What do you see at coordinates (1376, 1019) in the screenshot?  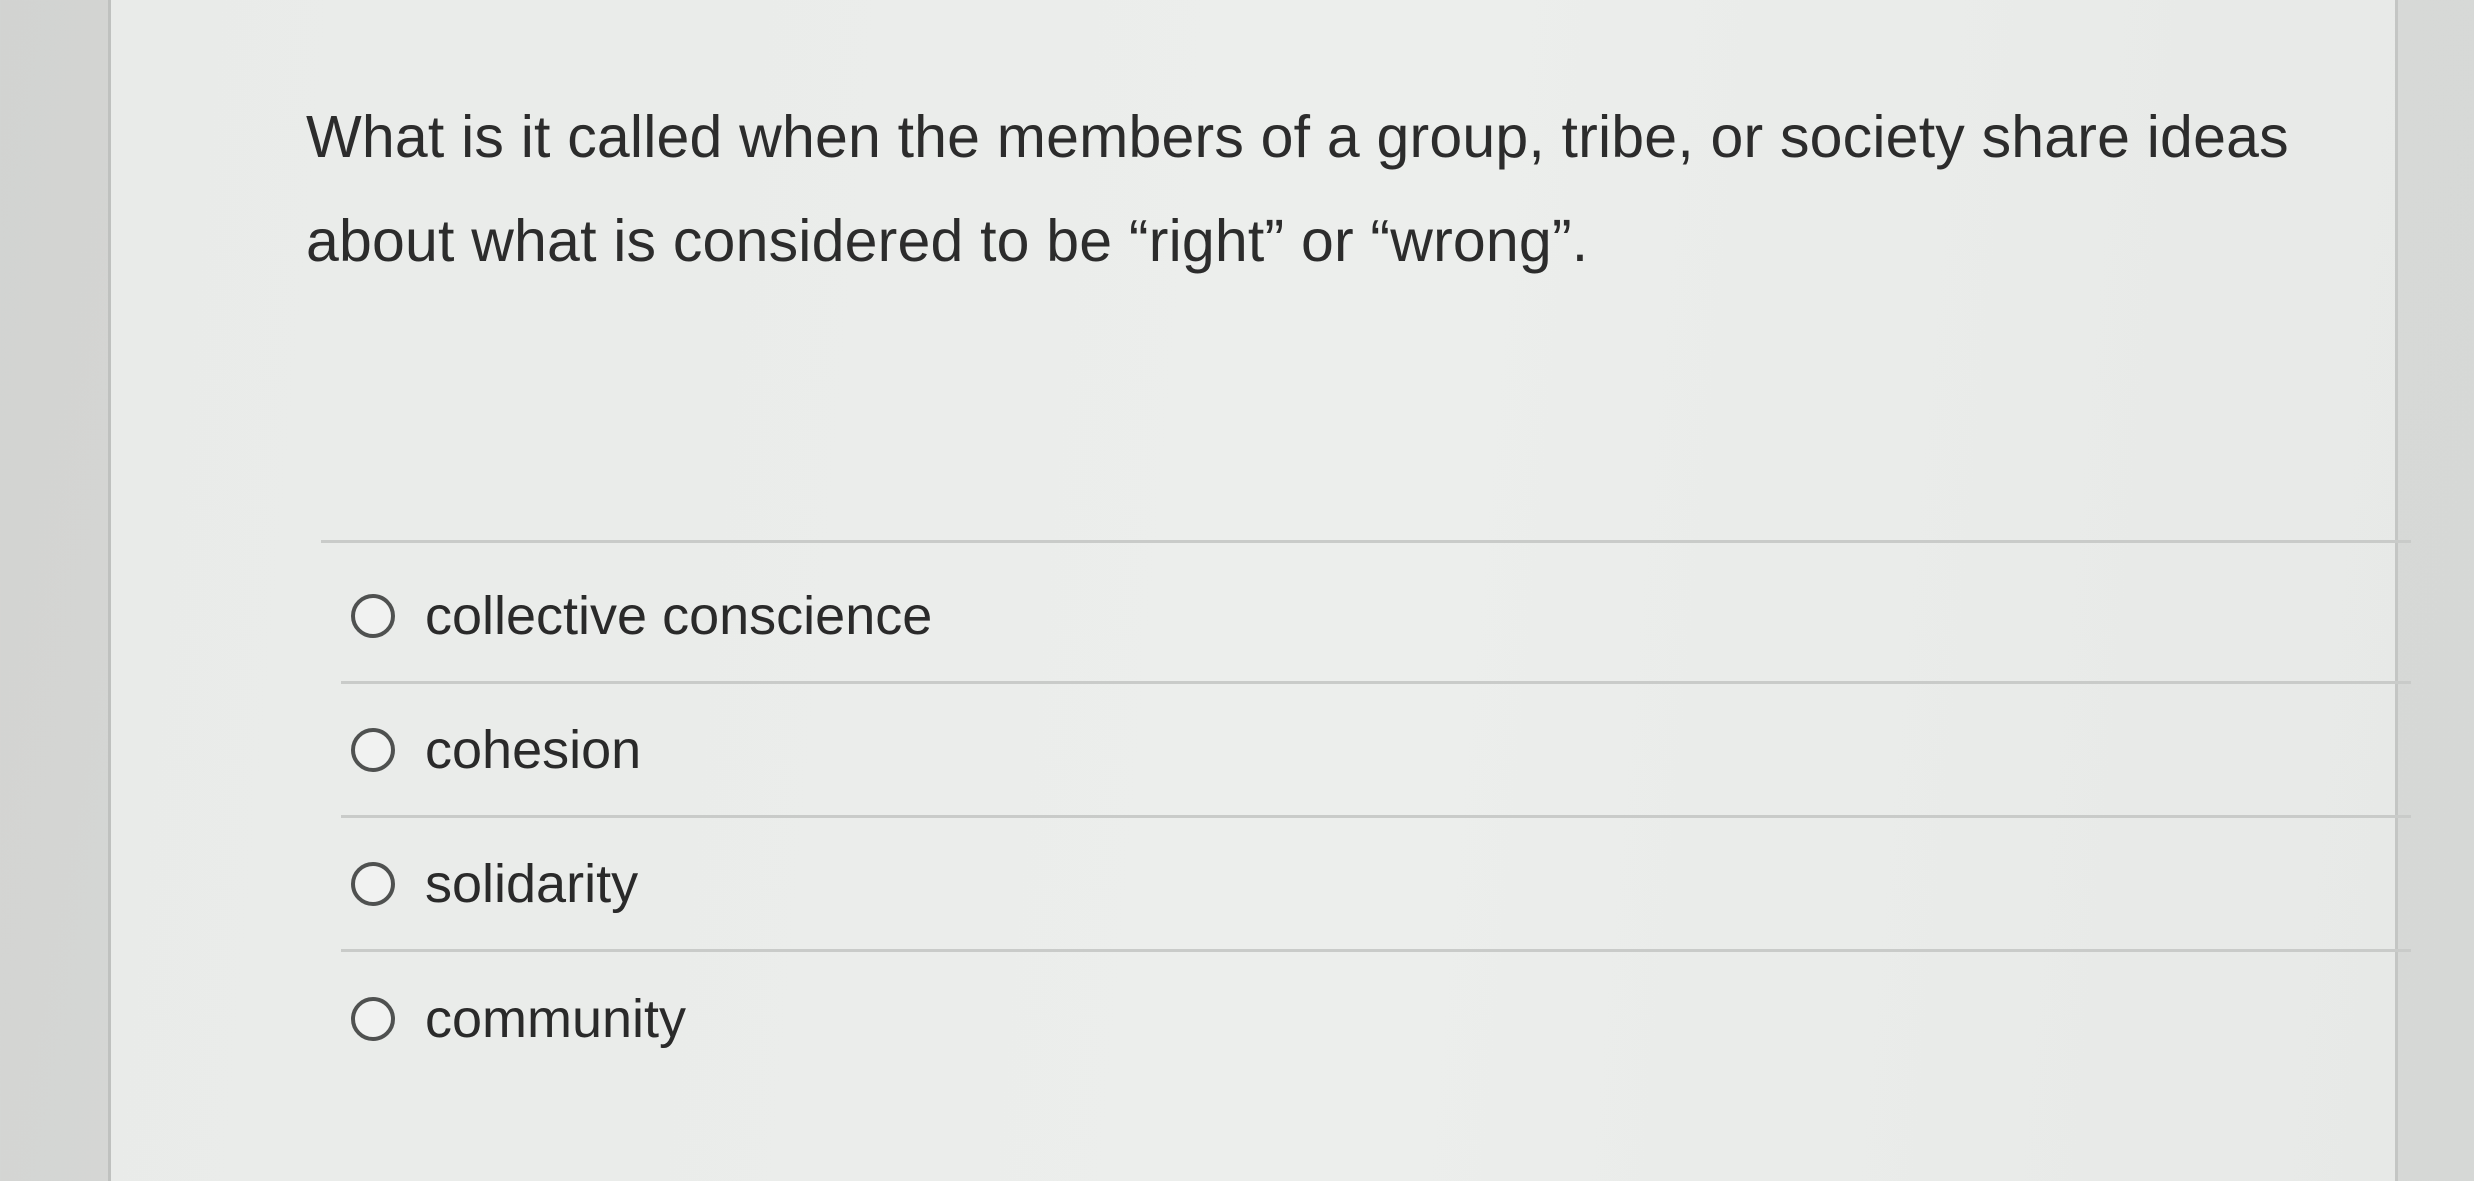 I see `answer-option-community: community` at bounding box center [1376, 1019].